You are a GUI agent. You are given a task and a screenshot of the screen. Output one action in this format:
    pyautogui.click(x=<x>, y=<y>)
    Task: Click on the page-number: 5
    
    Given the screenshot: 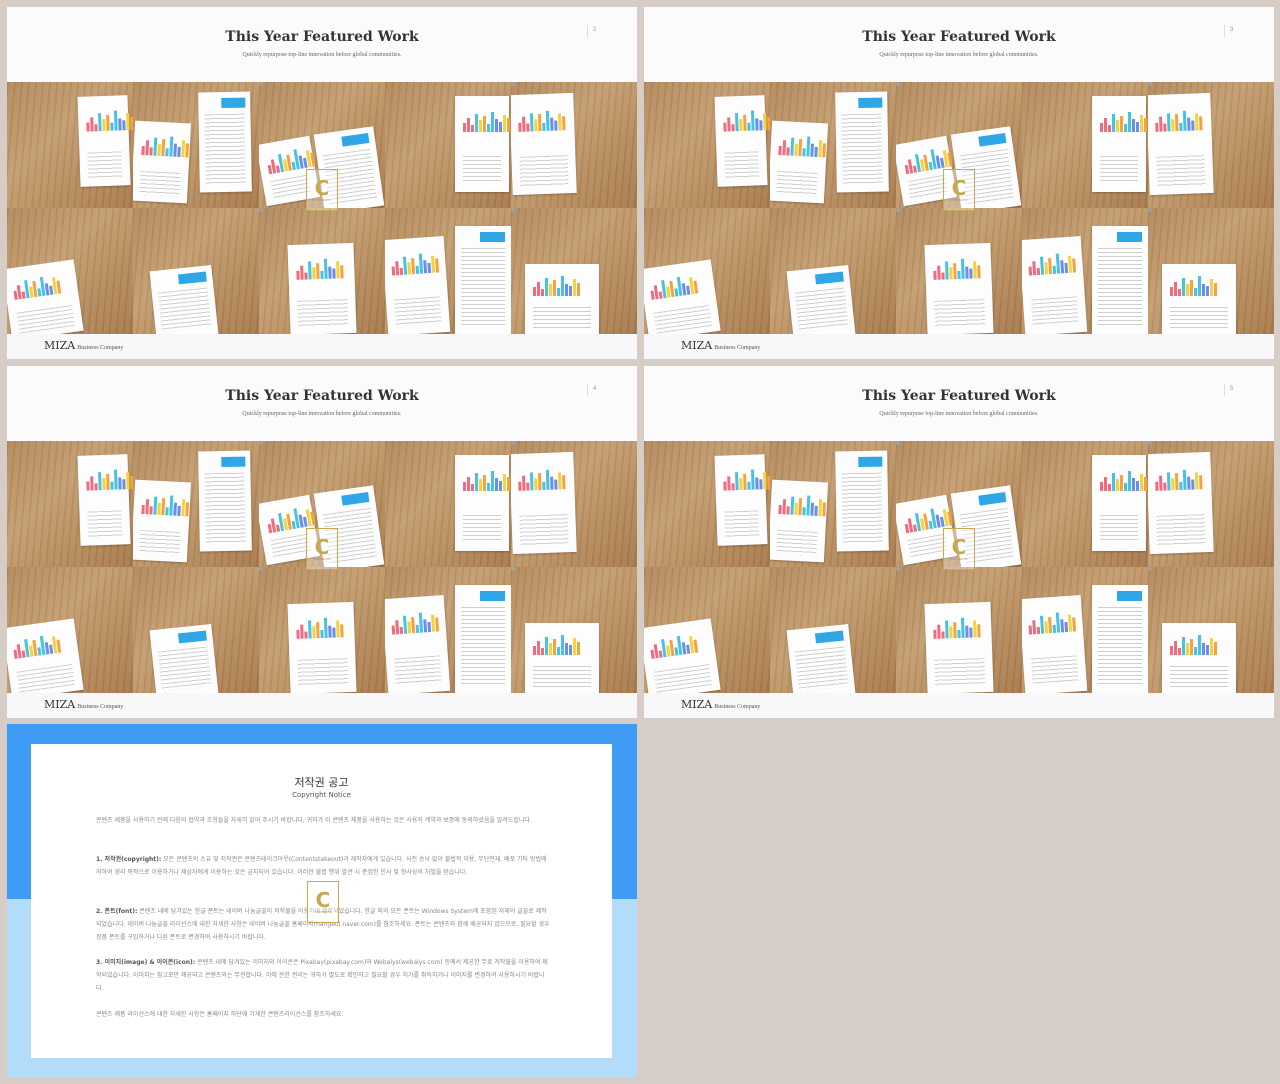 What is the action you would take?
    pyautogui.click(x=1232, y=389)
    